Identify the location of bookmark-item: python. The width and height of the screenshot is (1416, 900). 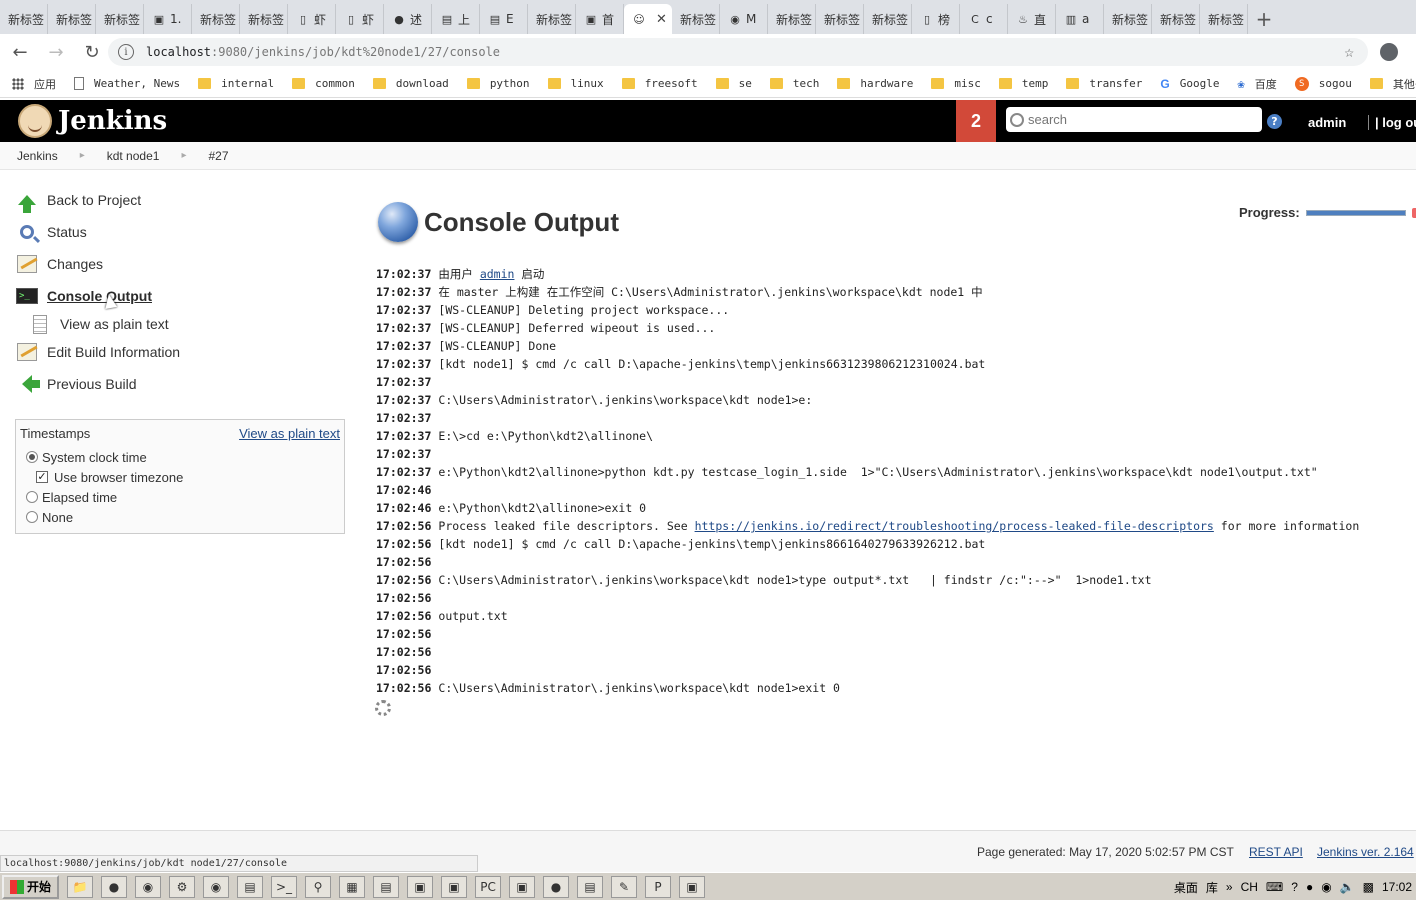
(498, 83).